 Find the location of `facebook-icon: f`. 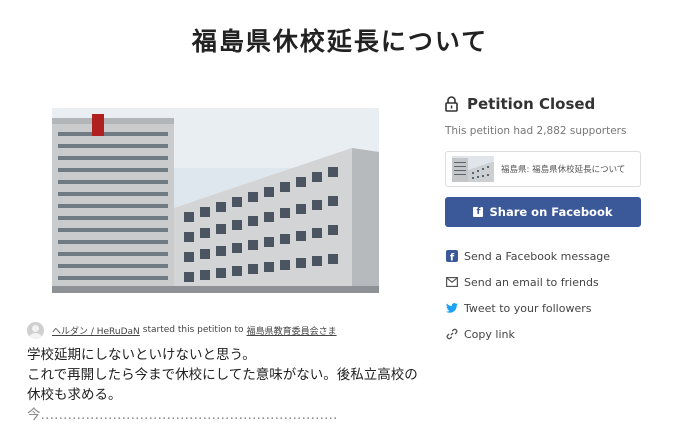

facebook-icon: f is located at coordinates (478, 212).